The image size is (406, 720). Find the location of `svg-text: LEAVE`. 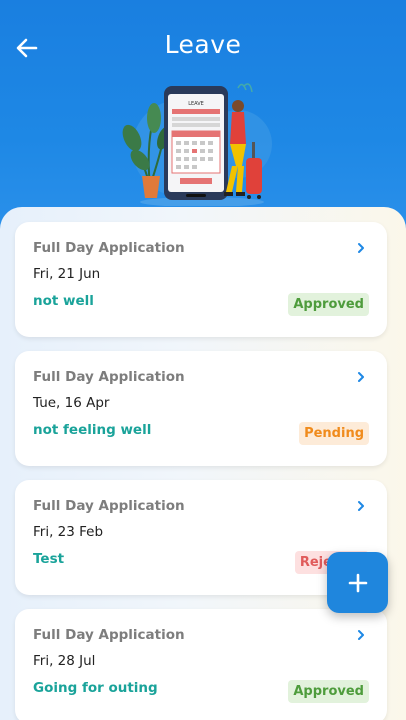

svg-text: LEAVE is located at coordinates (196, 104).